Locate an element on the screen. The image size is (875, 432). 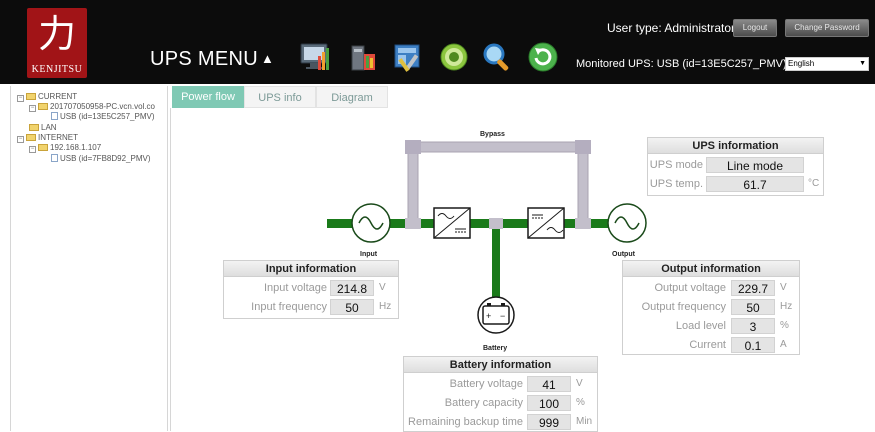
tree-node-pc: − 201707050958-PC.vcn.vol.co is located at coordinates (92, 107).